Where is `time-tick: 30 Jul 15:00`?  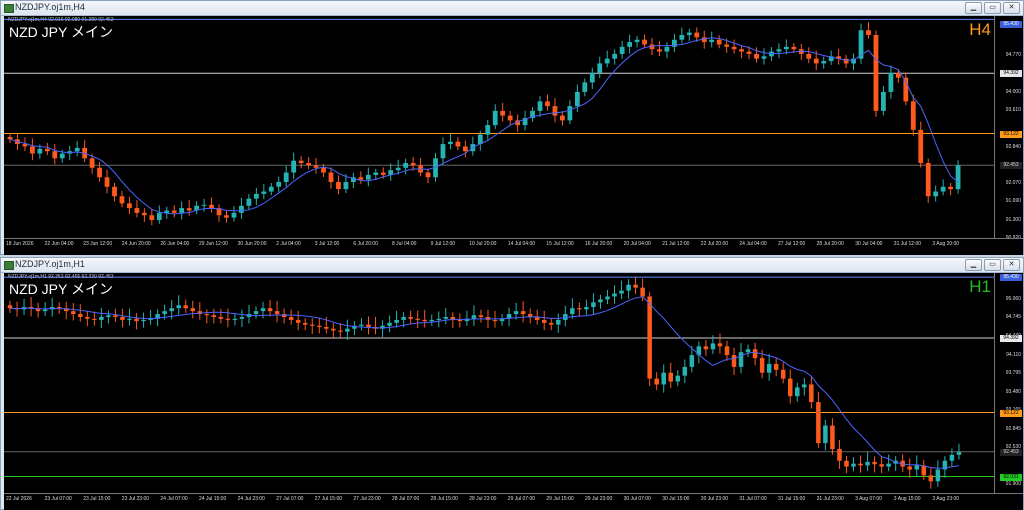 time-tick: 30 Jul 15:00 is located at coordinates (676, 499).